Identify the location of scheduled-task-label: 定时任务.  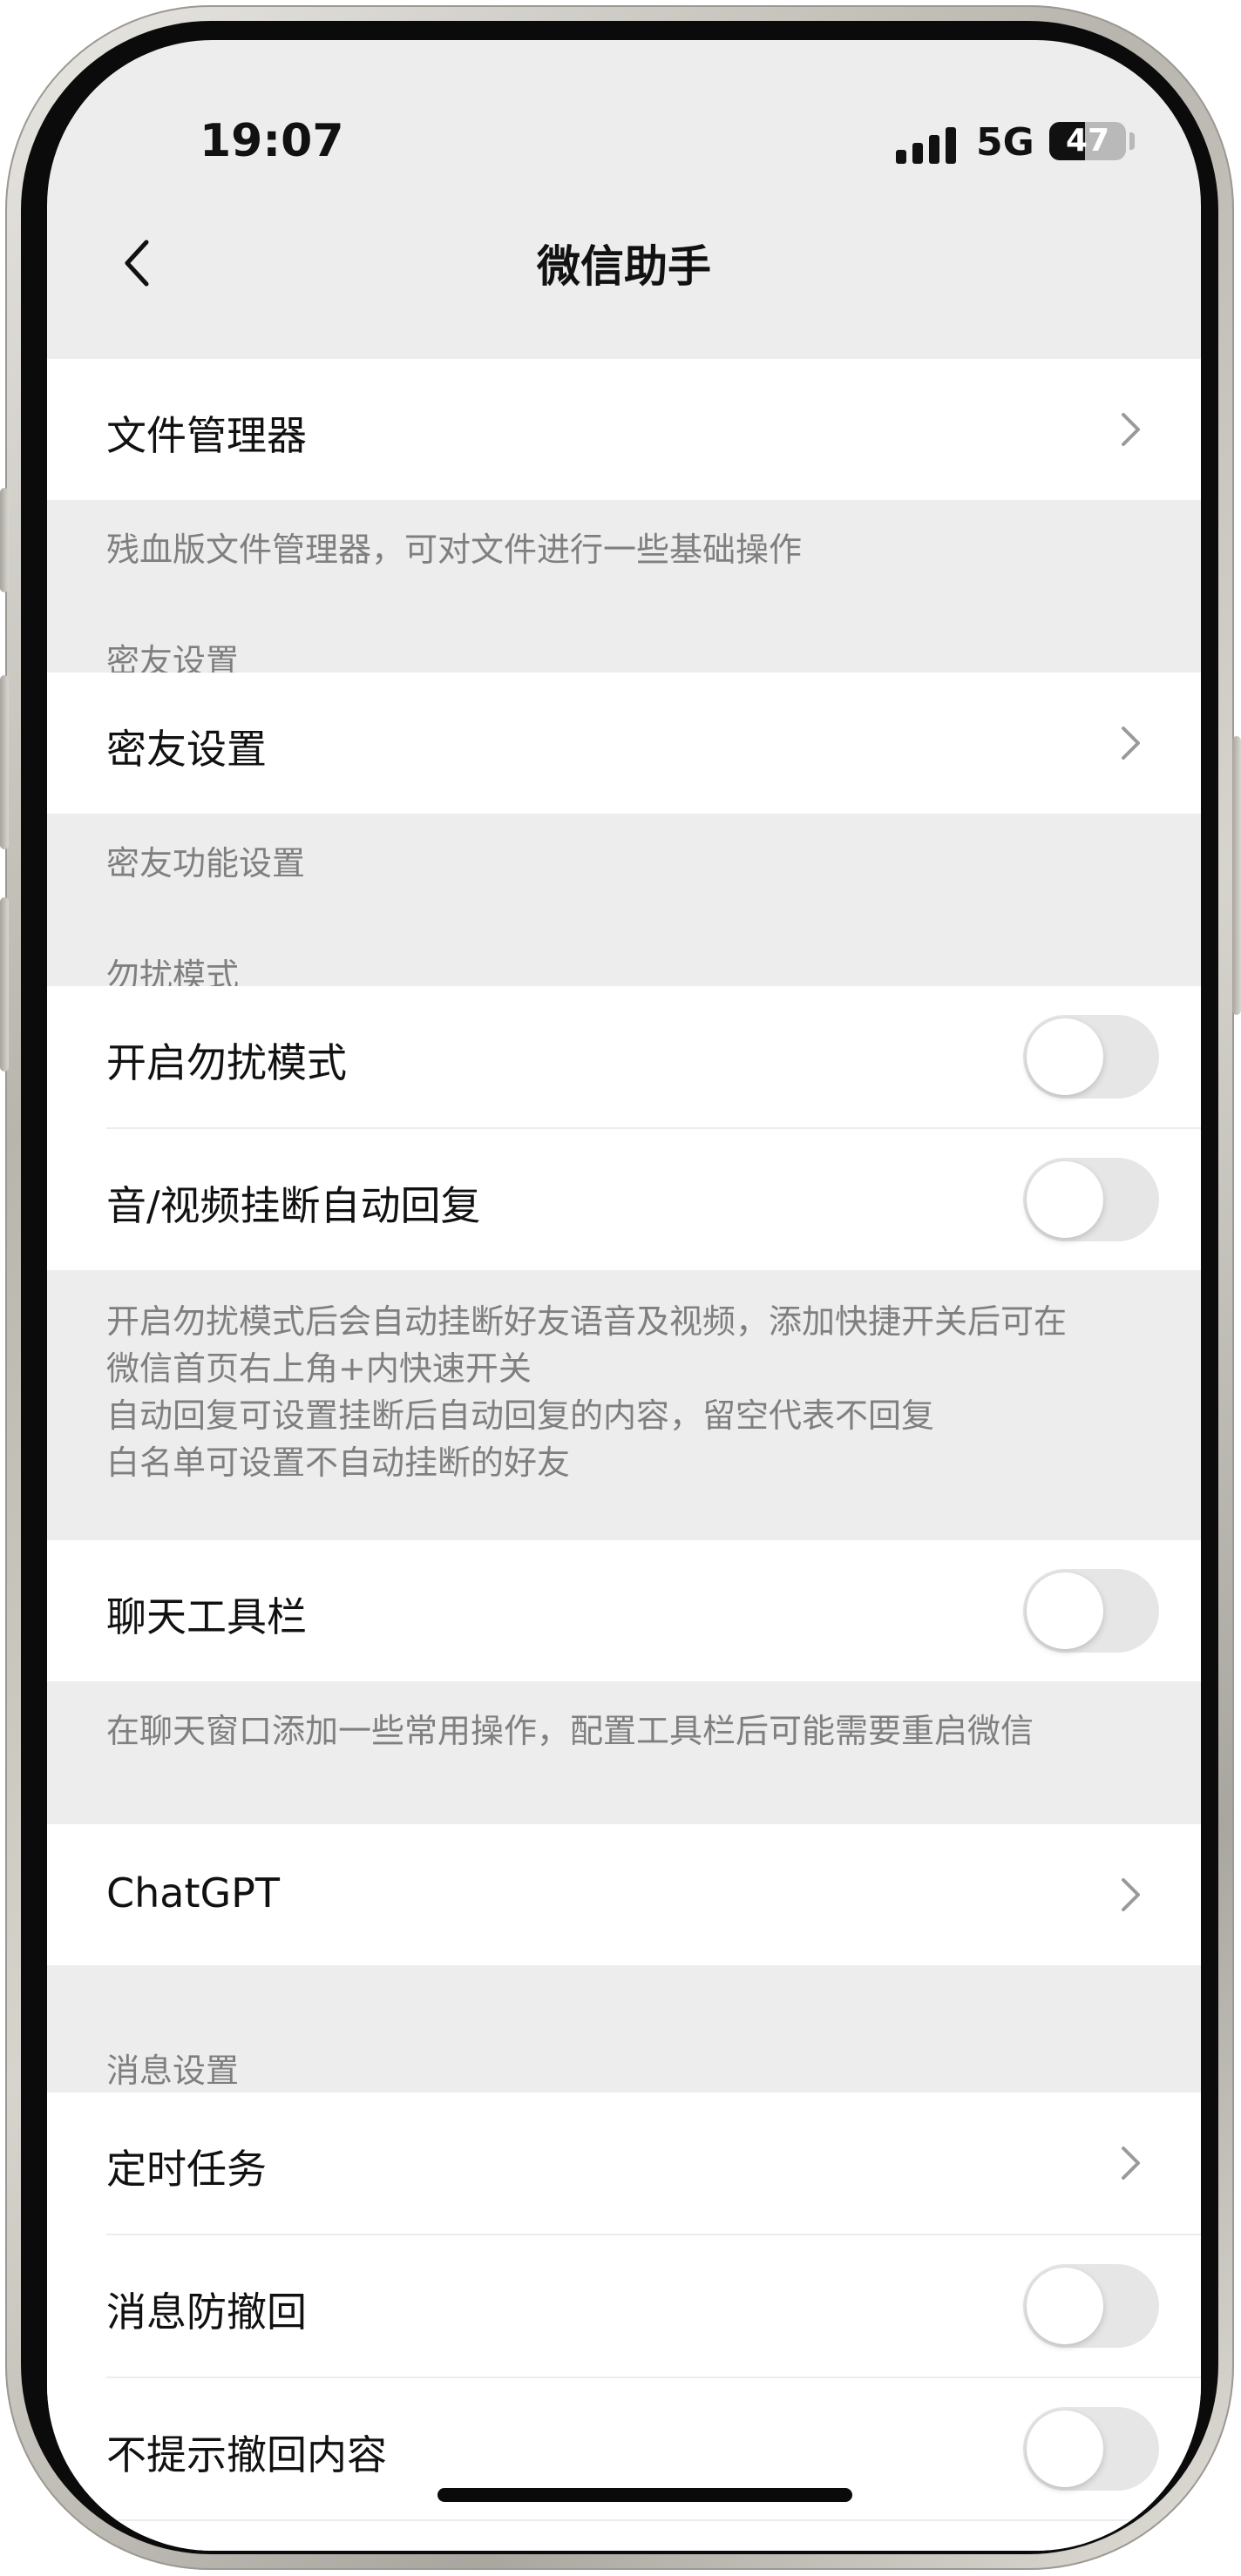
(186, 2169).